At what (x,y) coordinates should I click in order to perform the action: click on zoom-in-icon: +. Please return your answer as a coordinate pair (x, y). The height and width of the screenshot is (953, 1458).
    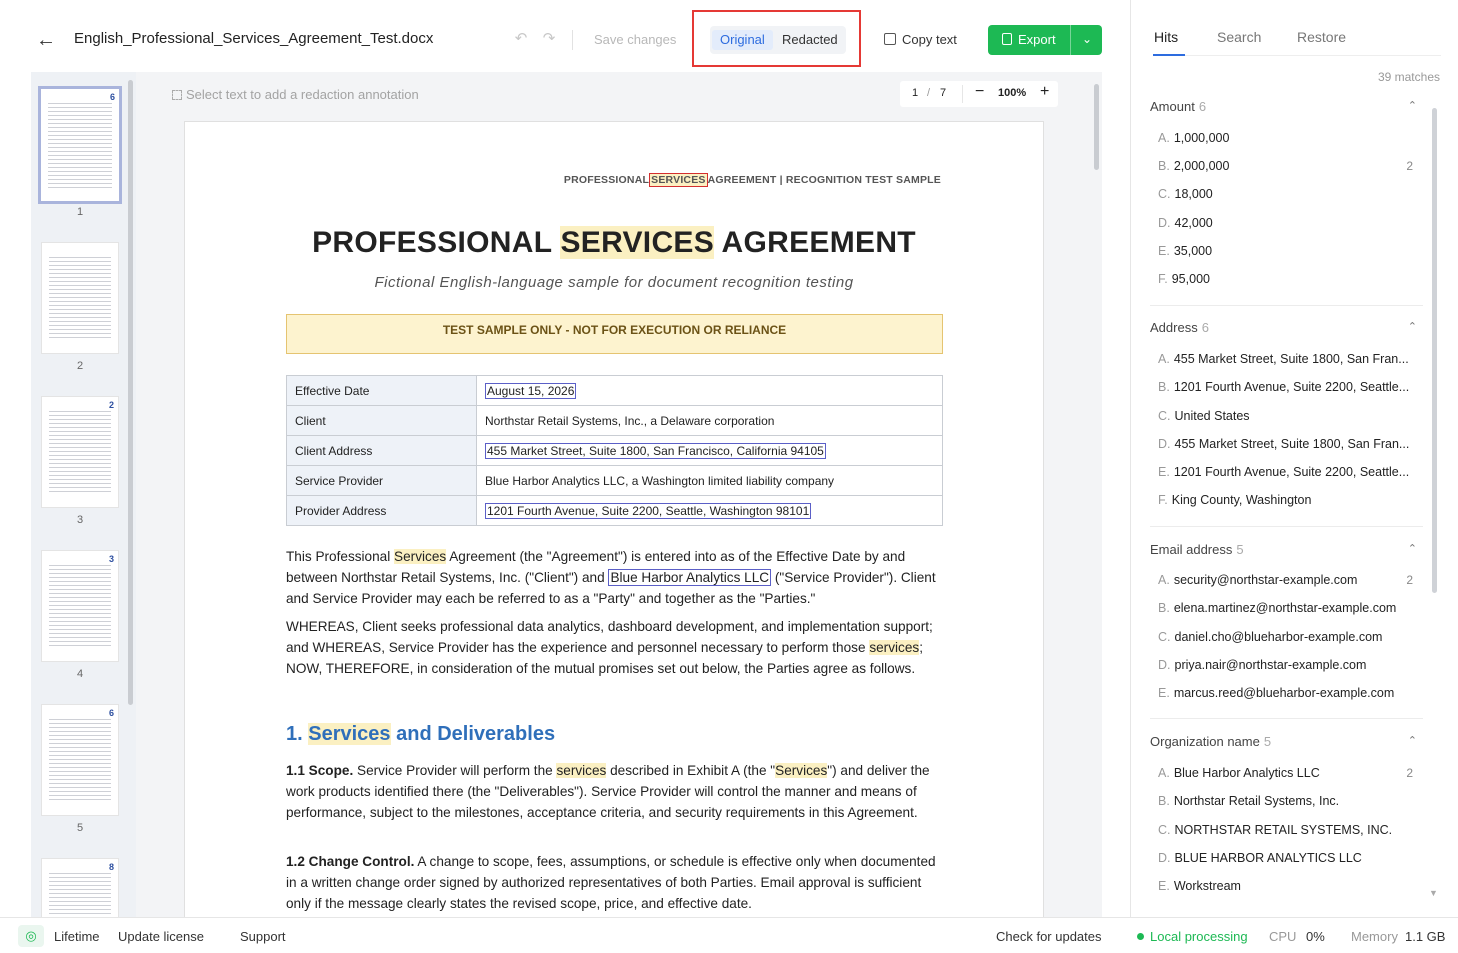
    Looking at the image, I should click on (1044, 92).